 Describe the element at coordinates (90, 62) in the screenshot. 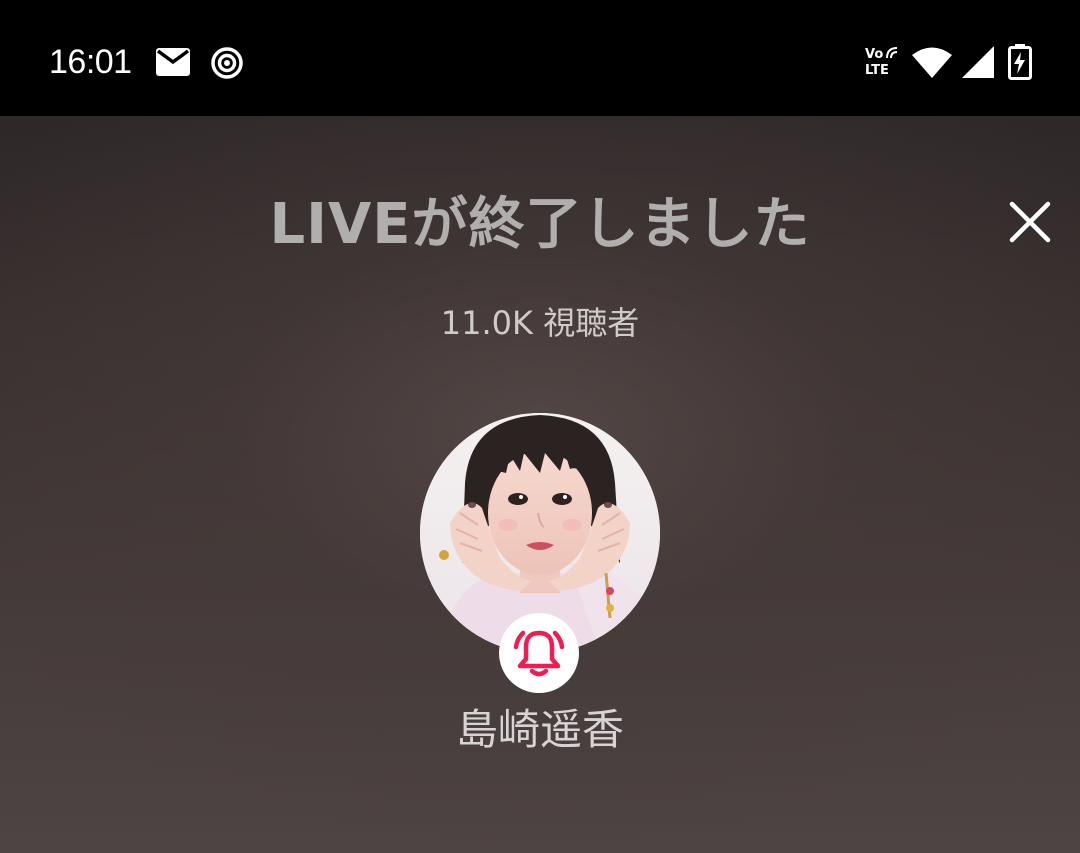

I see `status-time: 16:01` at that location.